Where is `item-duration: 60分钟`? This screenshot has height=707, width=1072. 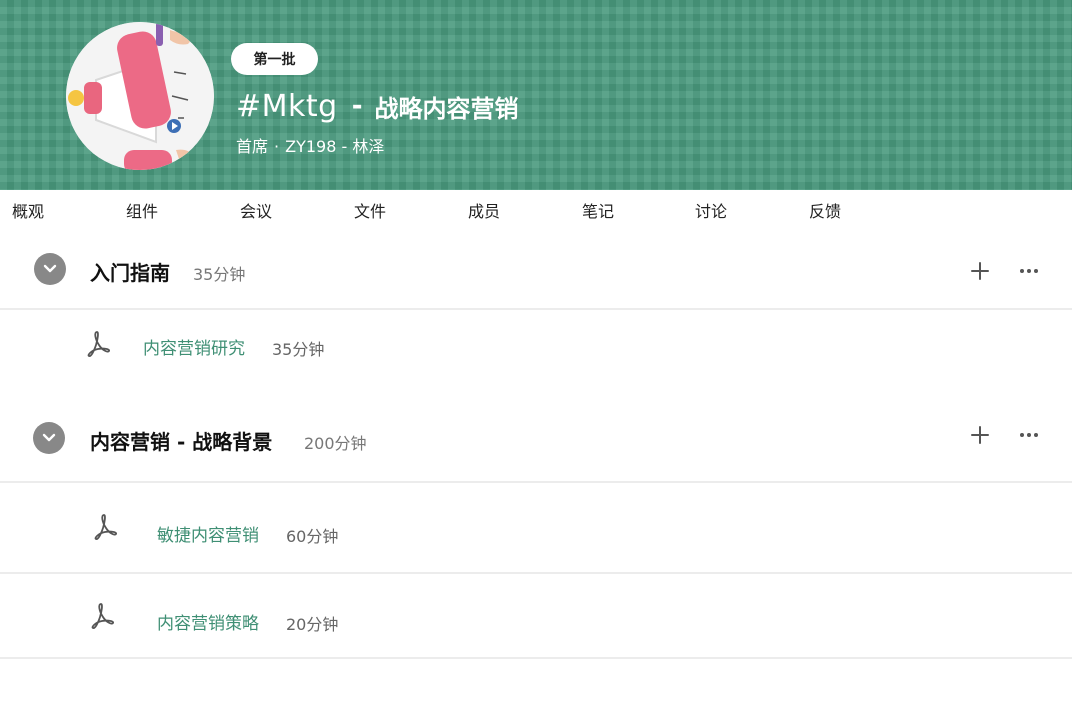
item-duration: 60分钟 is located at coordinates (312, 536).